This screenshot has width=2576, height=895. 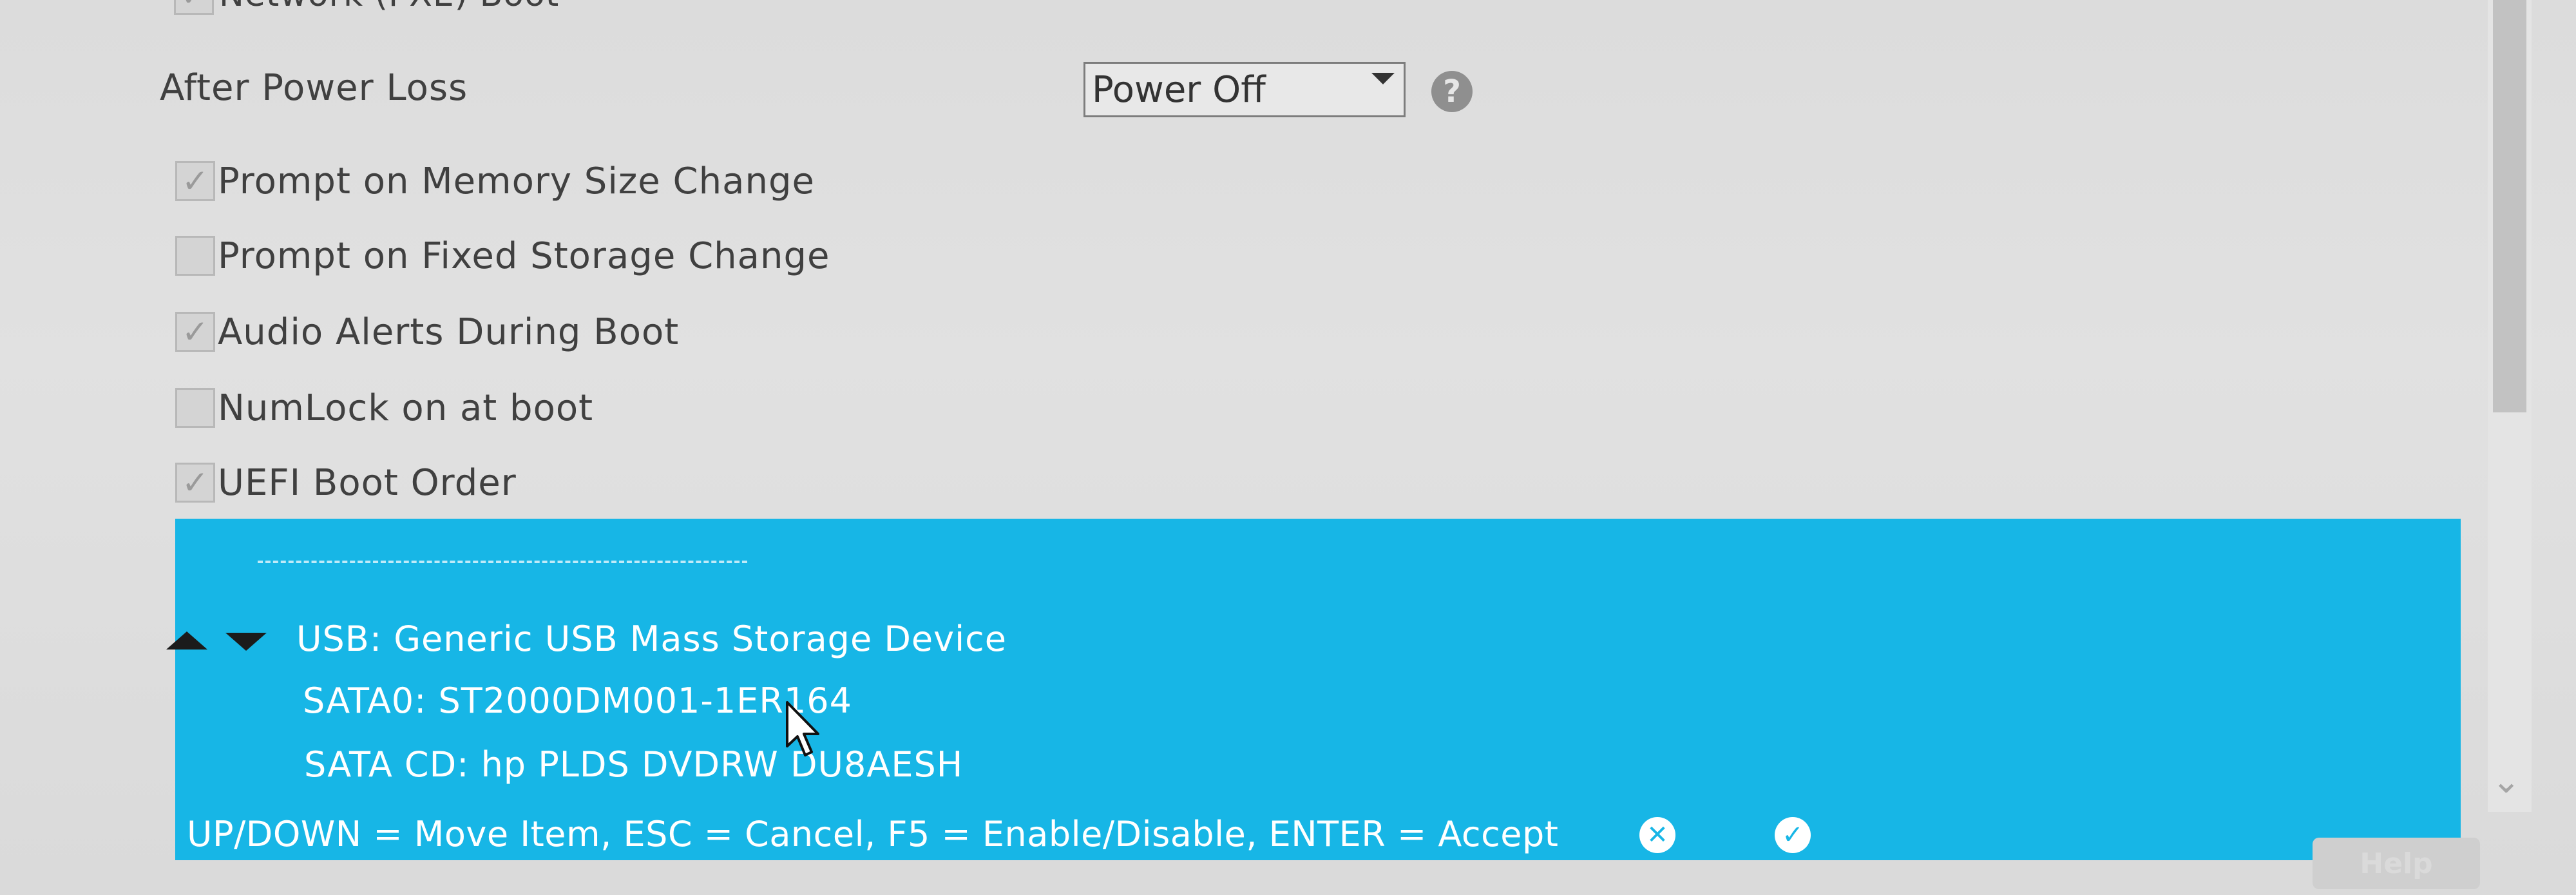 I want to click on numlock-checkbox, so click(x=195, y=408).